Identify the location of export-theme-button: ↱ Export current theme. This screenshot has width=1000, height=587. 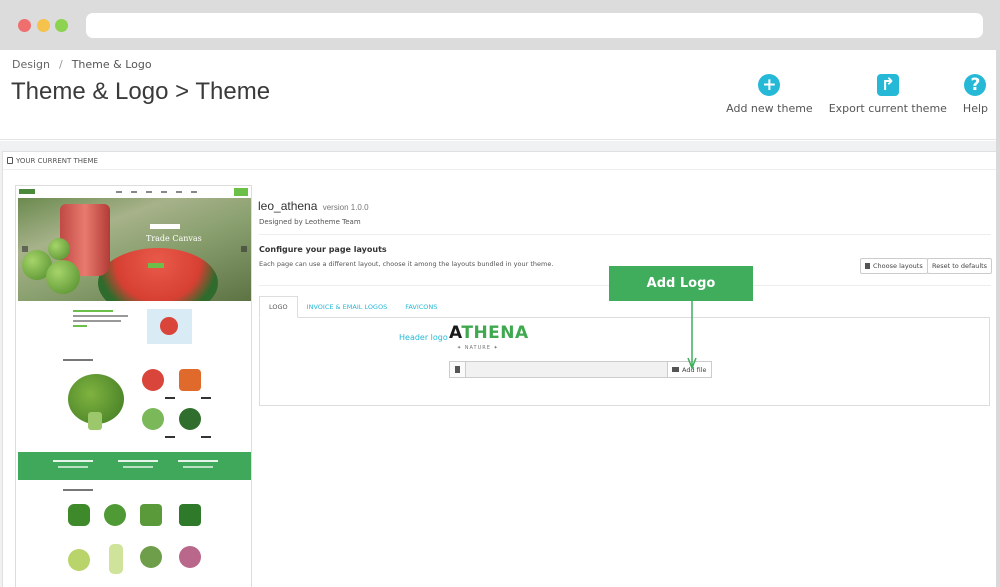
(888, 94).